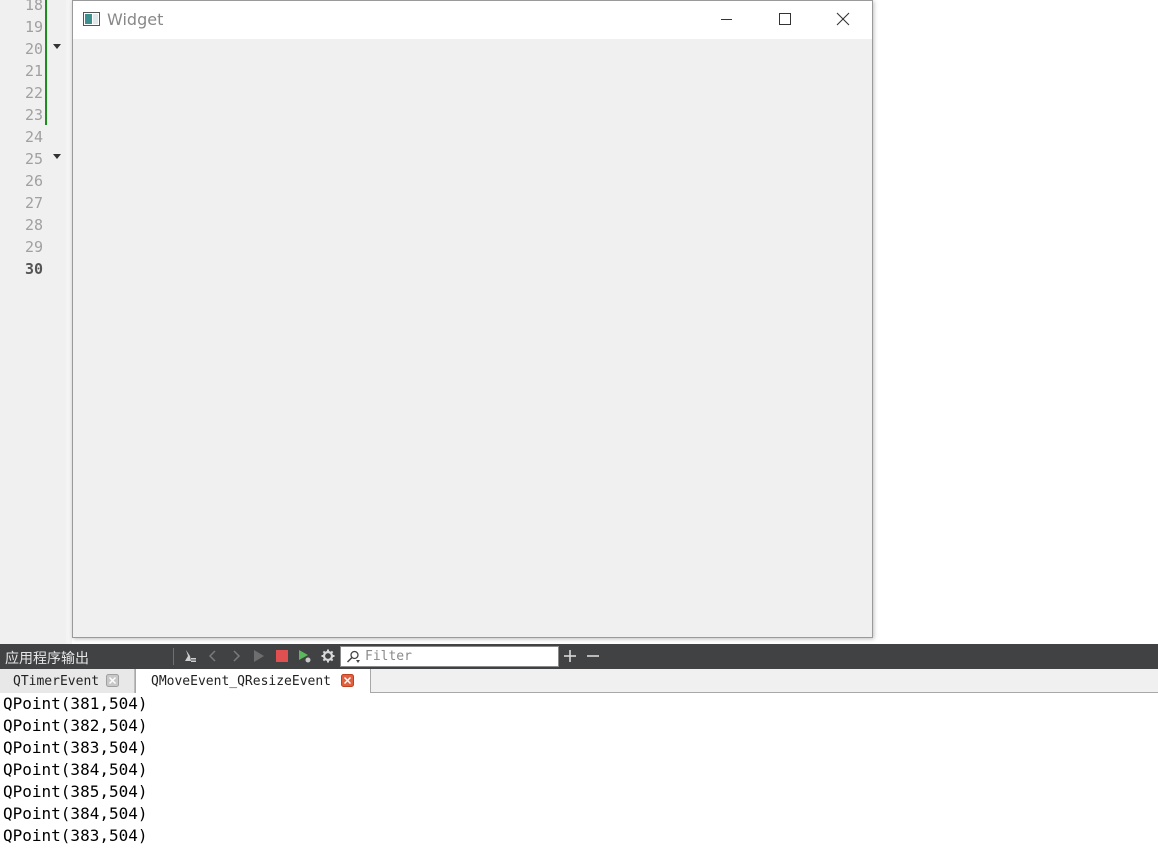 This screenshot has width=1158, height=867. What do you see at coordinates (33, 225) in the screenshot?
I see `line-number: 28` at bounding box center [33, 225].